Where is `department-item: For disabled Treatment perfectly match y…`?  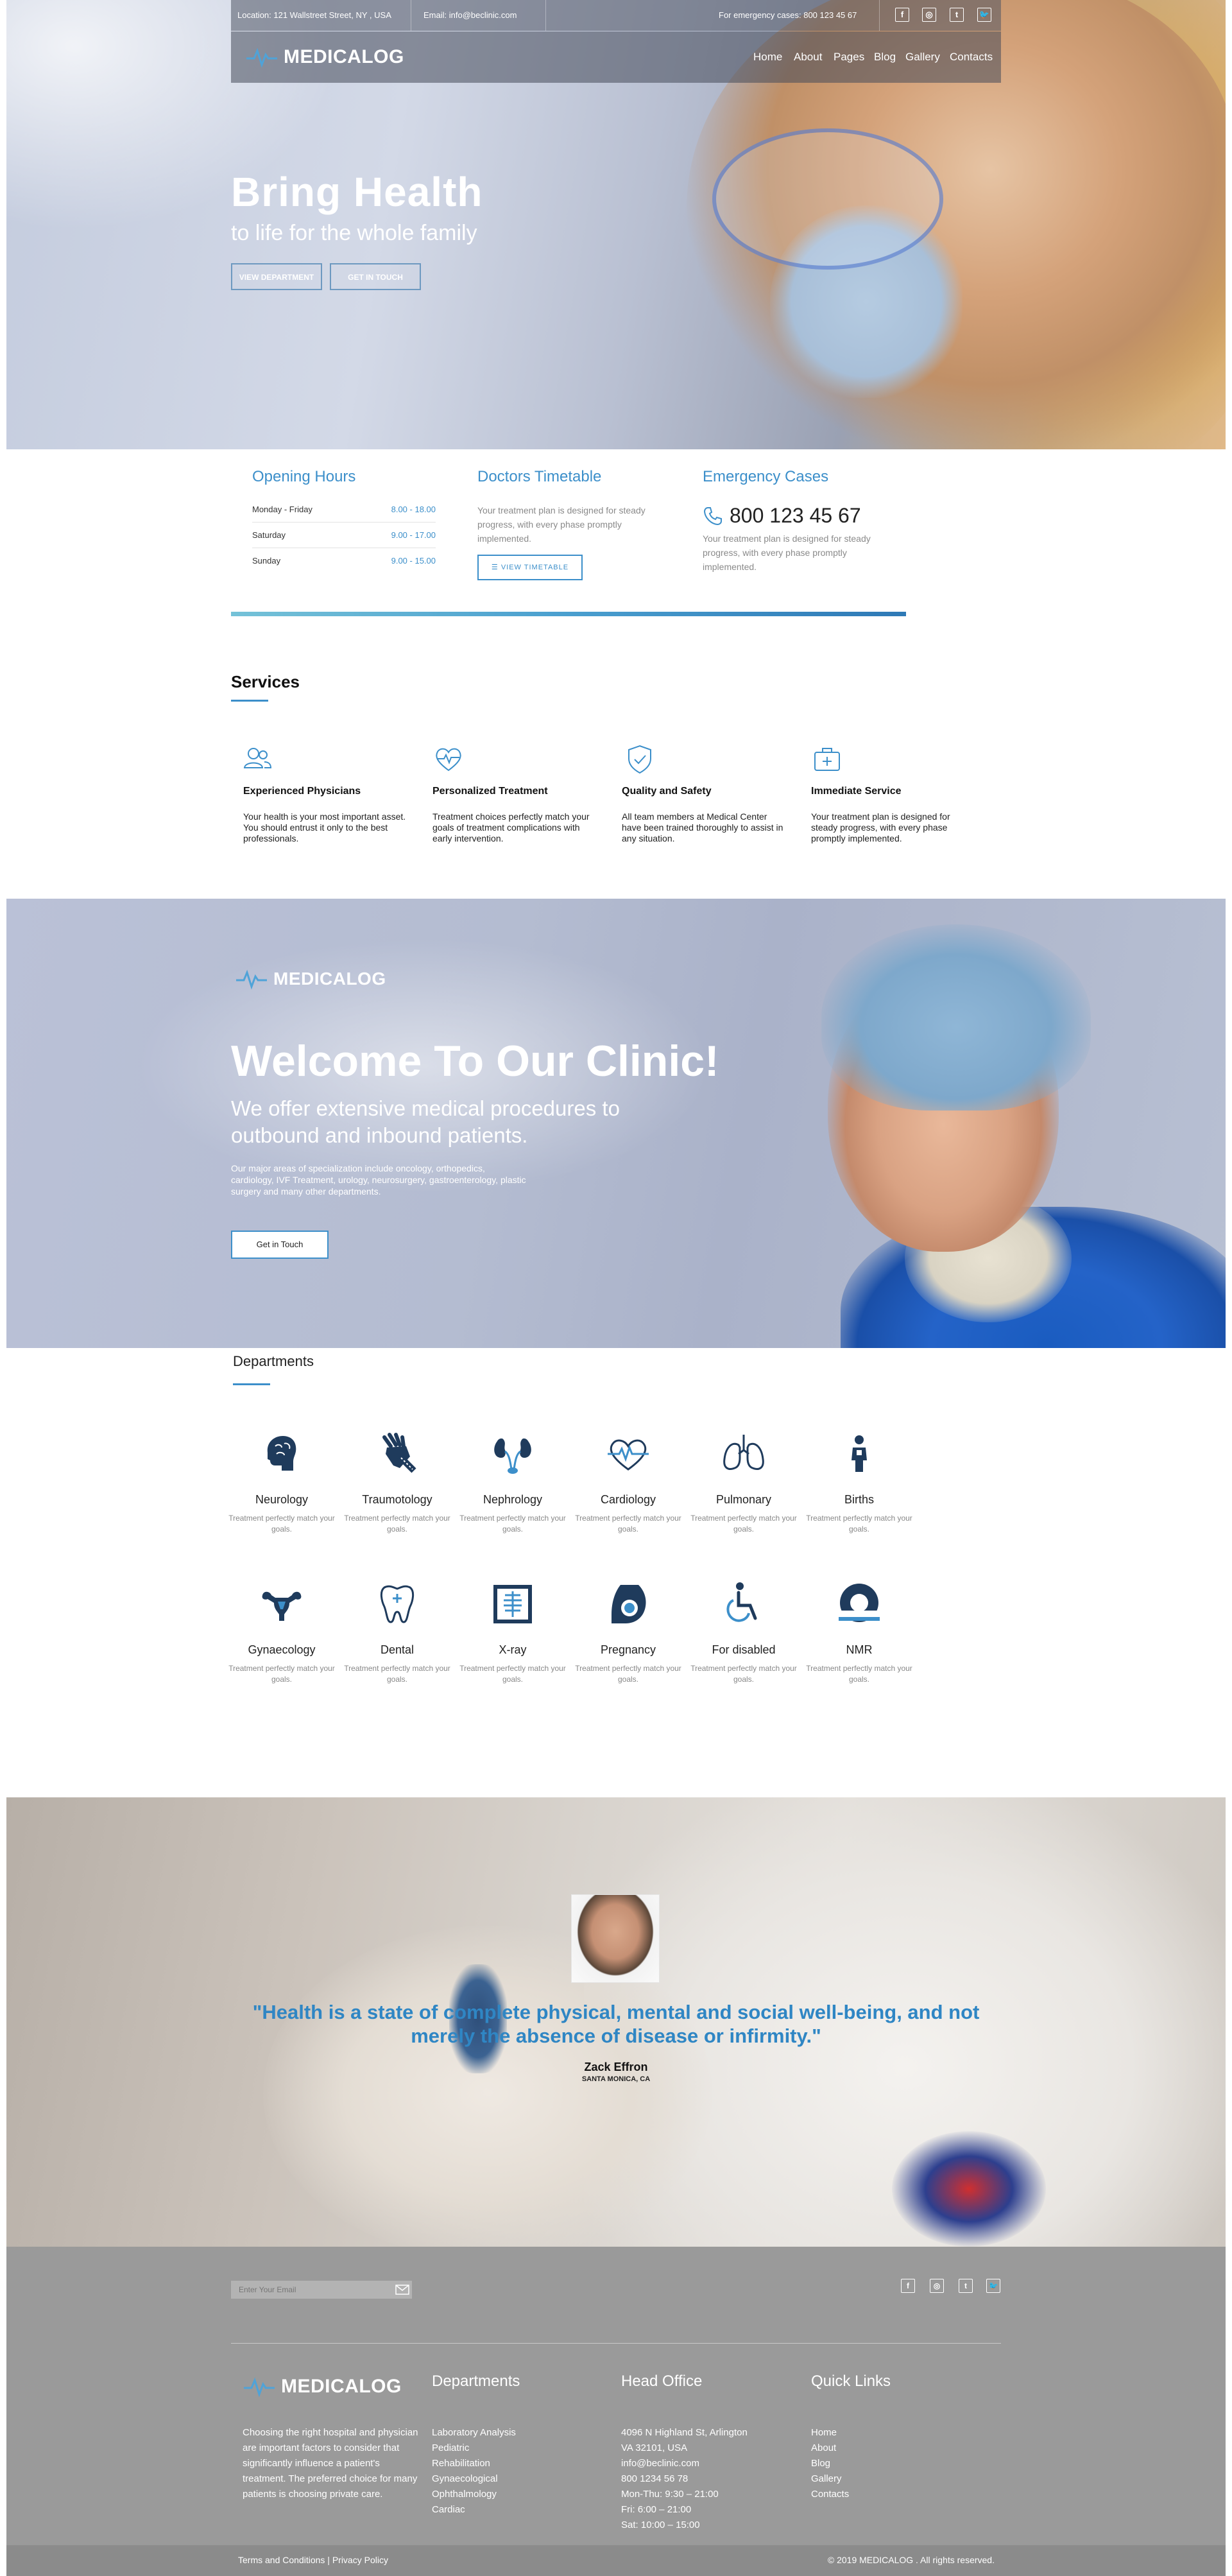
department-item: For disabled Treatment perfectly match y… is located at coordinates (744, 1632).